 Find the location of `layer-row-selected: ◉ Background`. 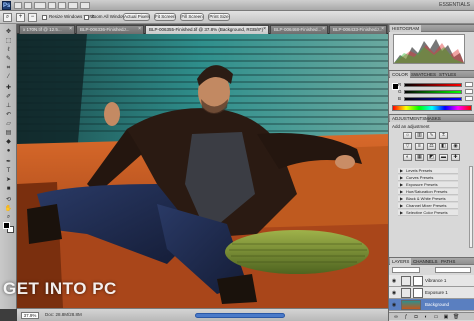

layer-row-selected: ◉ Background is located at coordinates (431, 305).